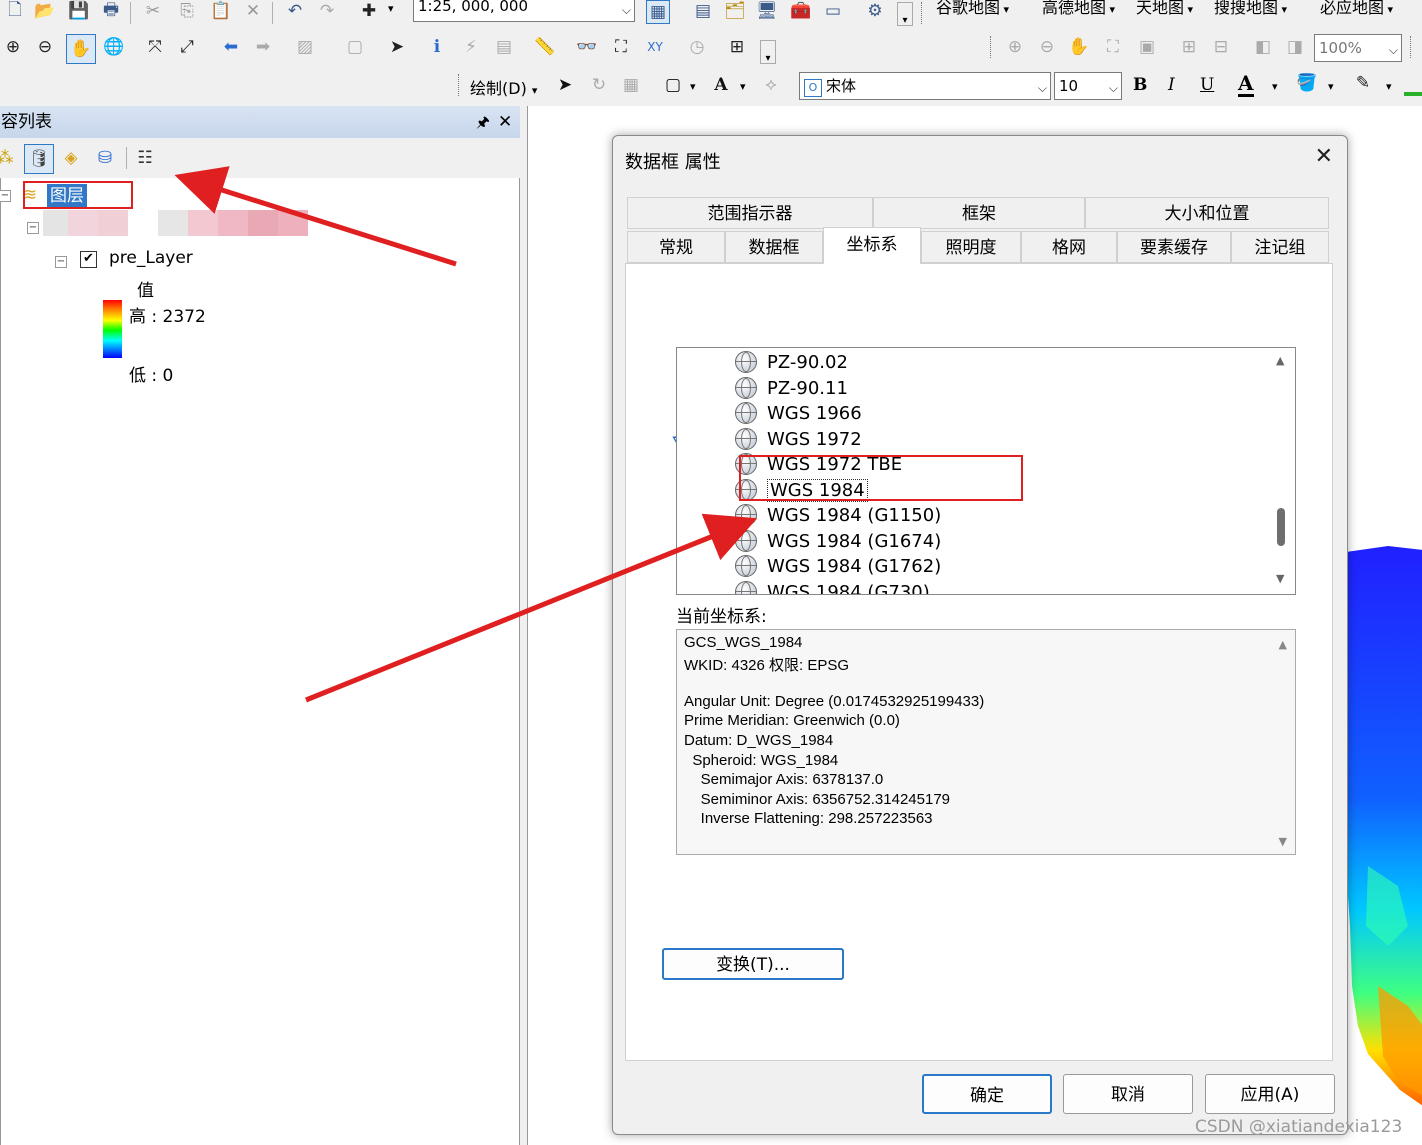 The image size is (1422, 1145). Describe the element at coordinates (1280, 247) in the screenshot. I see `tab-annotation-groups: 注记组` at that location.